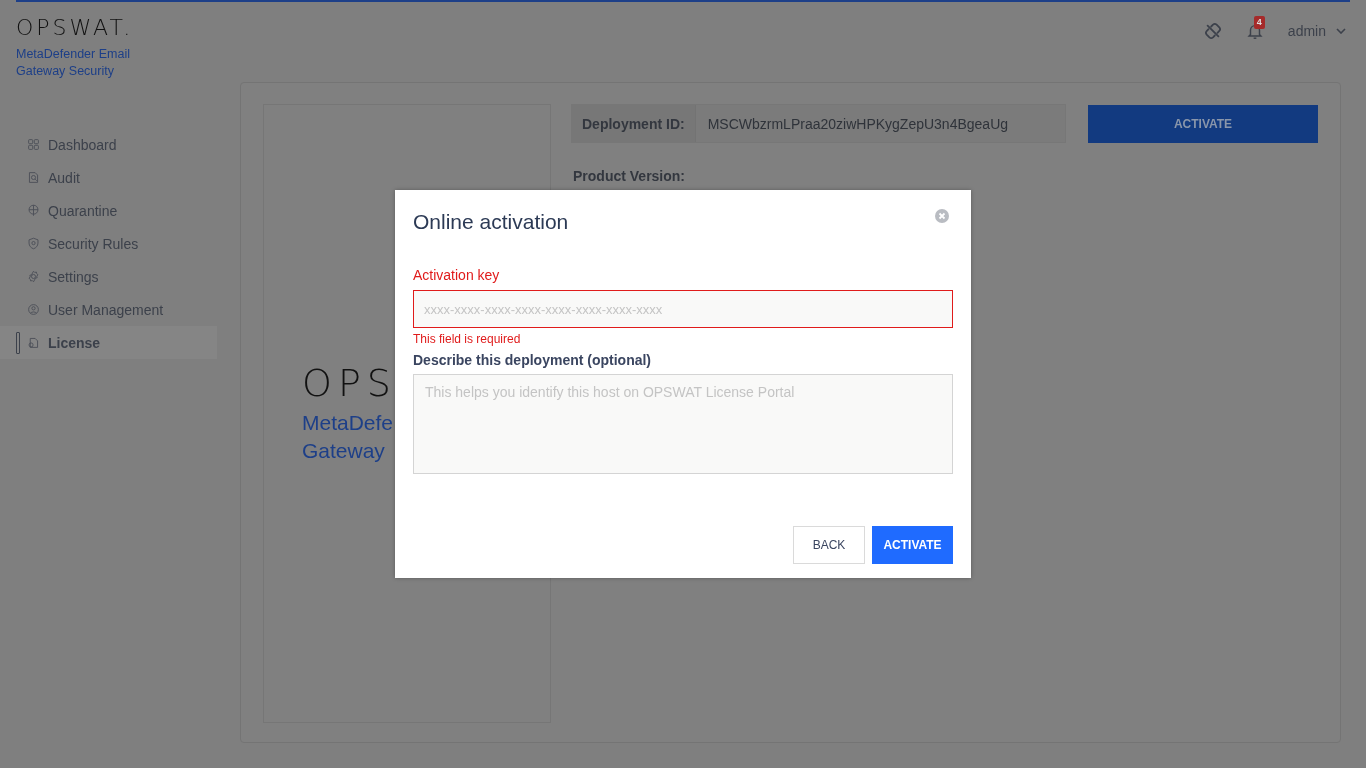 The width and height of the screenshot is (1366, 768). What do you see at coordinates (1212, 31) in the screenshot?
I see `unlink-icon` at bounding box center [1212, 31].